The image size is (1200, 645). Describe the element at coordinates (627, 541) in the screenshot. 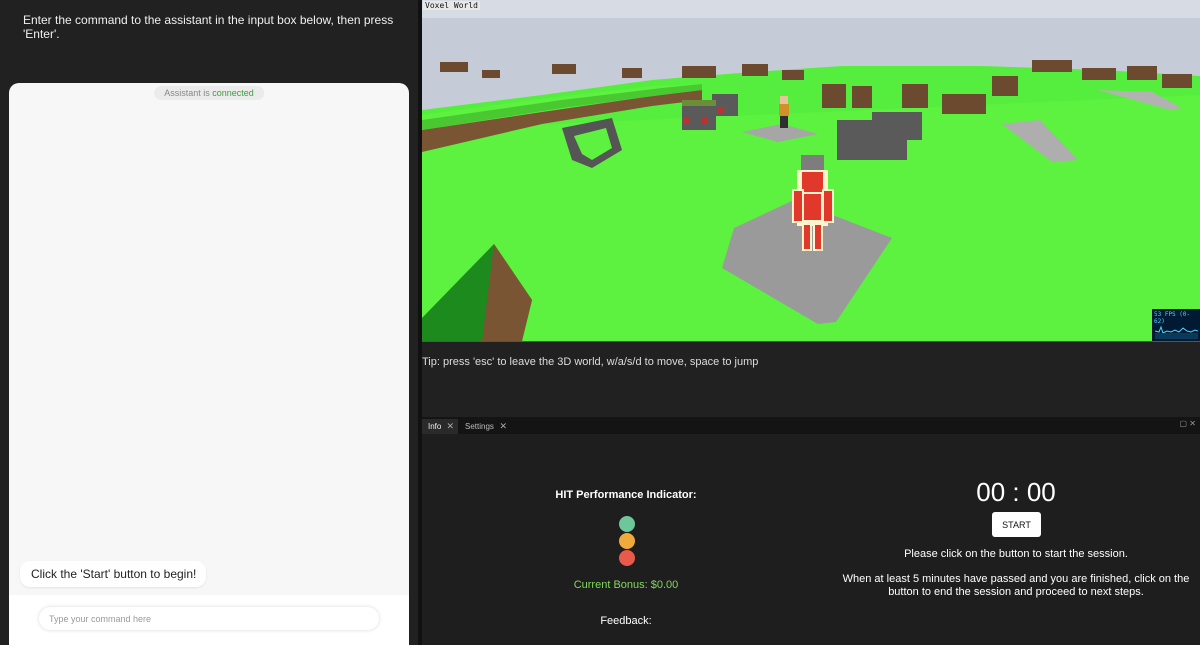

I see `indicator-light-yellow` at that location.